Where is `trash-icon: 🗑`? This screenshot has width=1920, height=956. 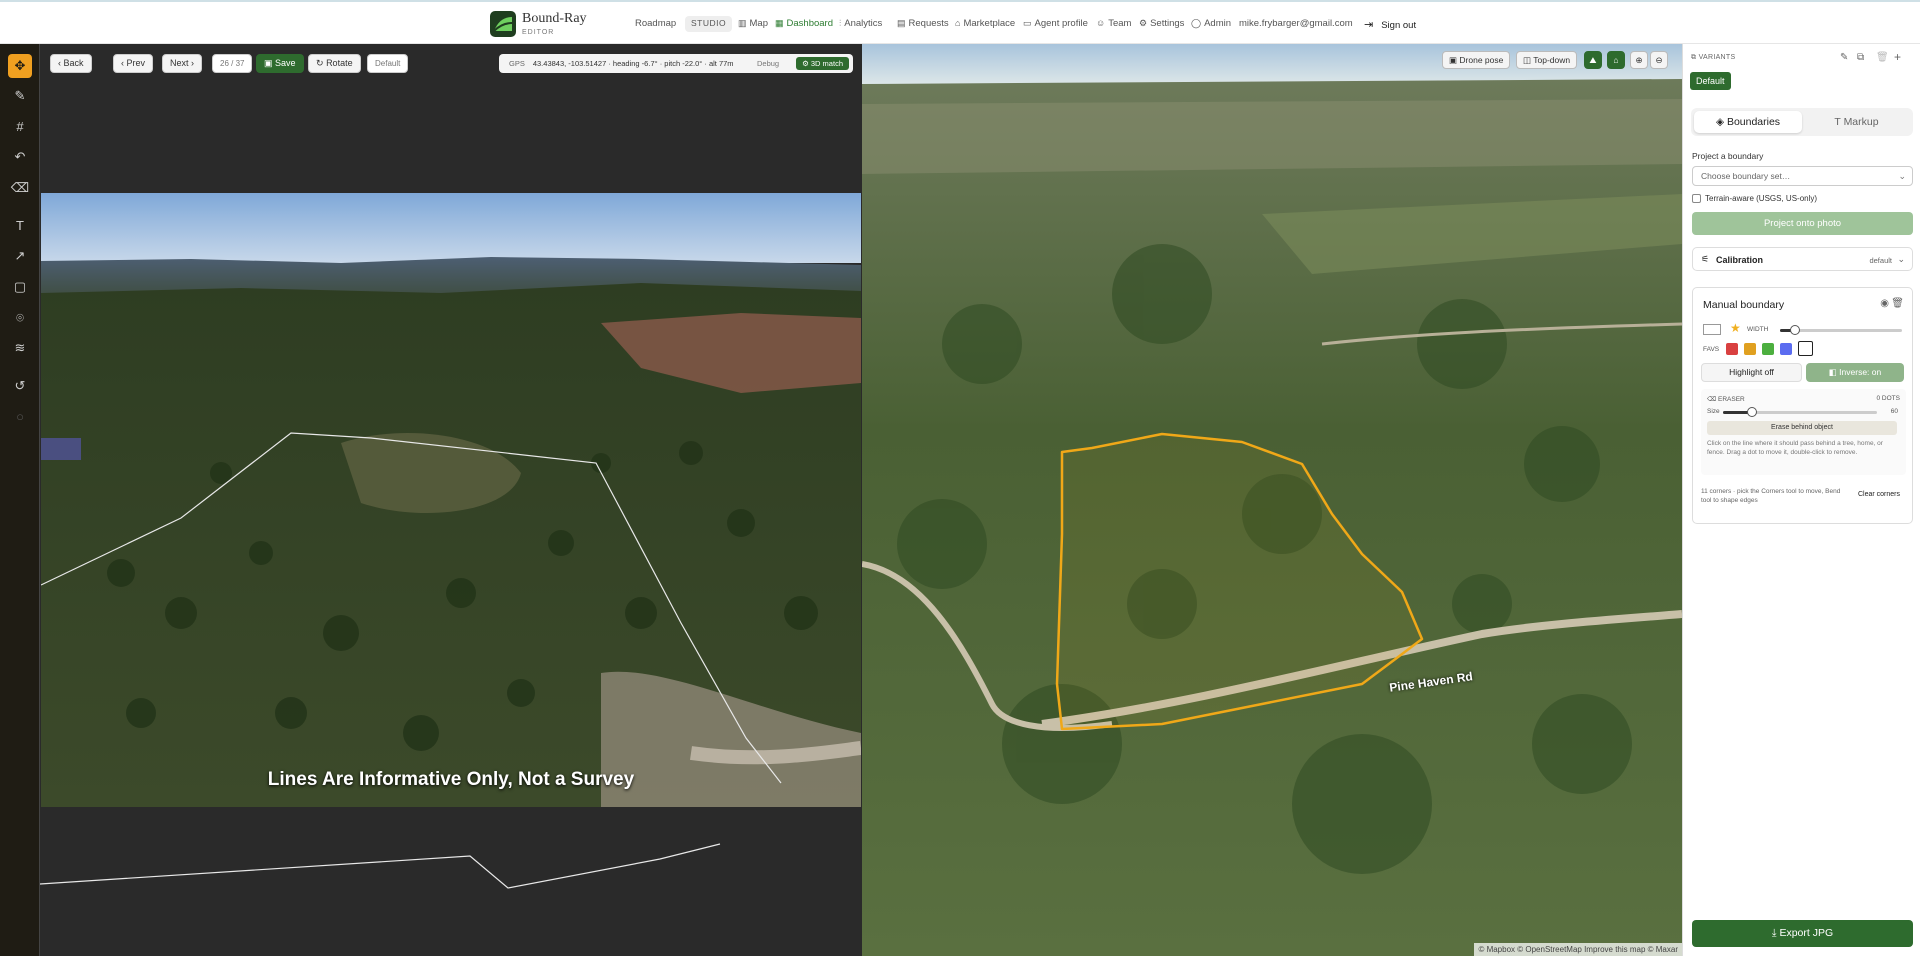 trash-icon: 🗑 is located at coordinates (1897, 303).